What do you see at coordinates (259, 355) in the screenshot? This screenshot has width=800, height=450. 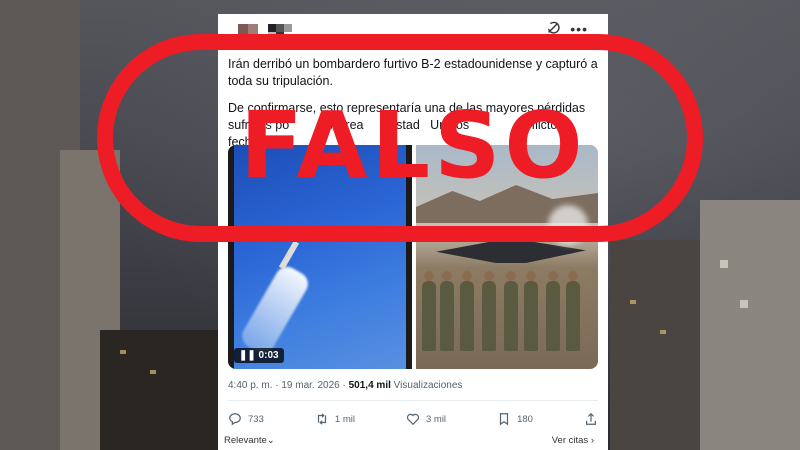 I see `video-duration-badge: ❚❚ 0:03` at bounding box center [259, 355].